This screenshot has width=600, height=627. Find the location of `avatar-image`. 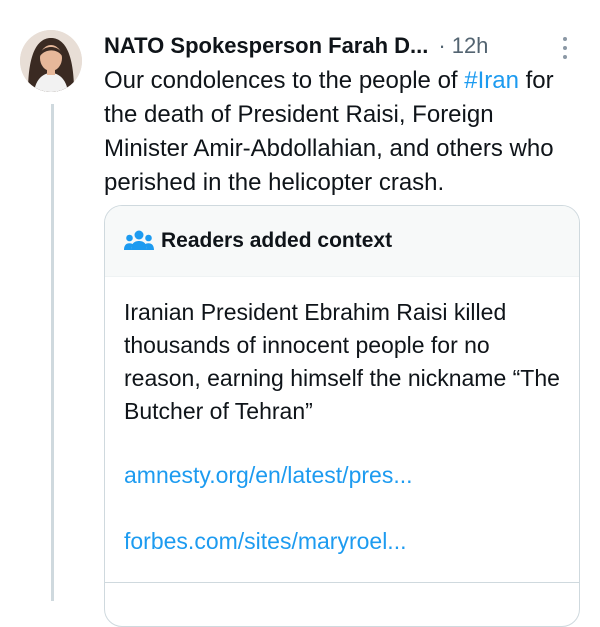

avatar-image is located at coordinates (51, 61).